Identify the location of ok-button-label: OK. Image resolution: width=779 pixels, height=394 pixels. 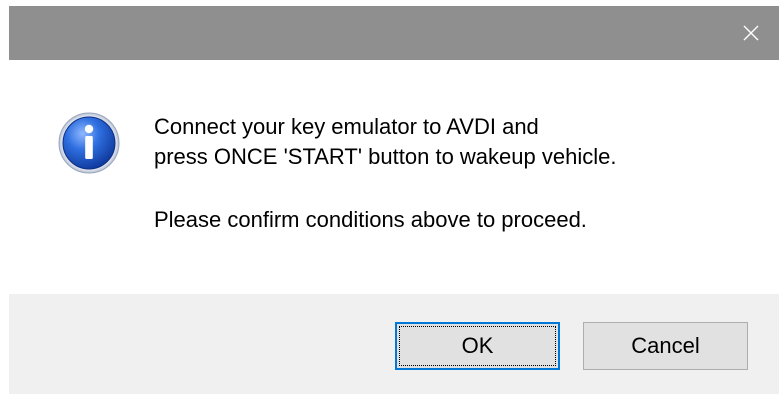
(477, 345).